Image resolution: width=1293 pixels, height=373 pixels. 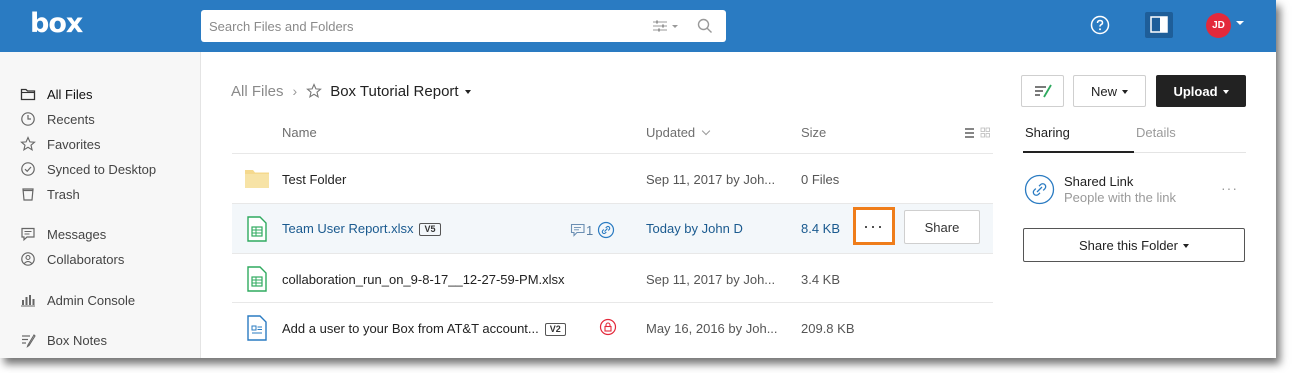 What do you see at coordinates (71, 119) in the screenshot?
I see `sidebar-item-label: Recents` at bounding box center [71, 119].